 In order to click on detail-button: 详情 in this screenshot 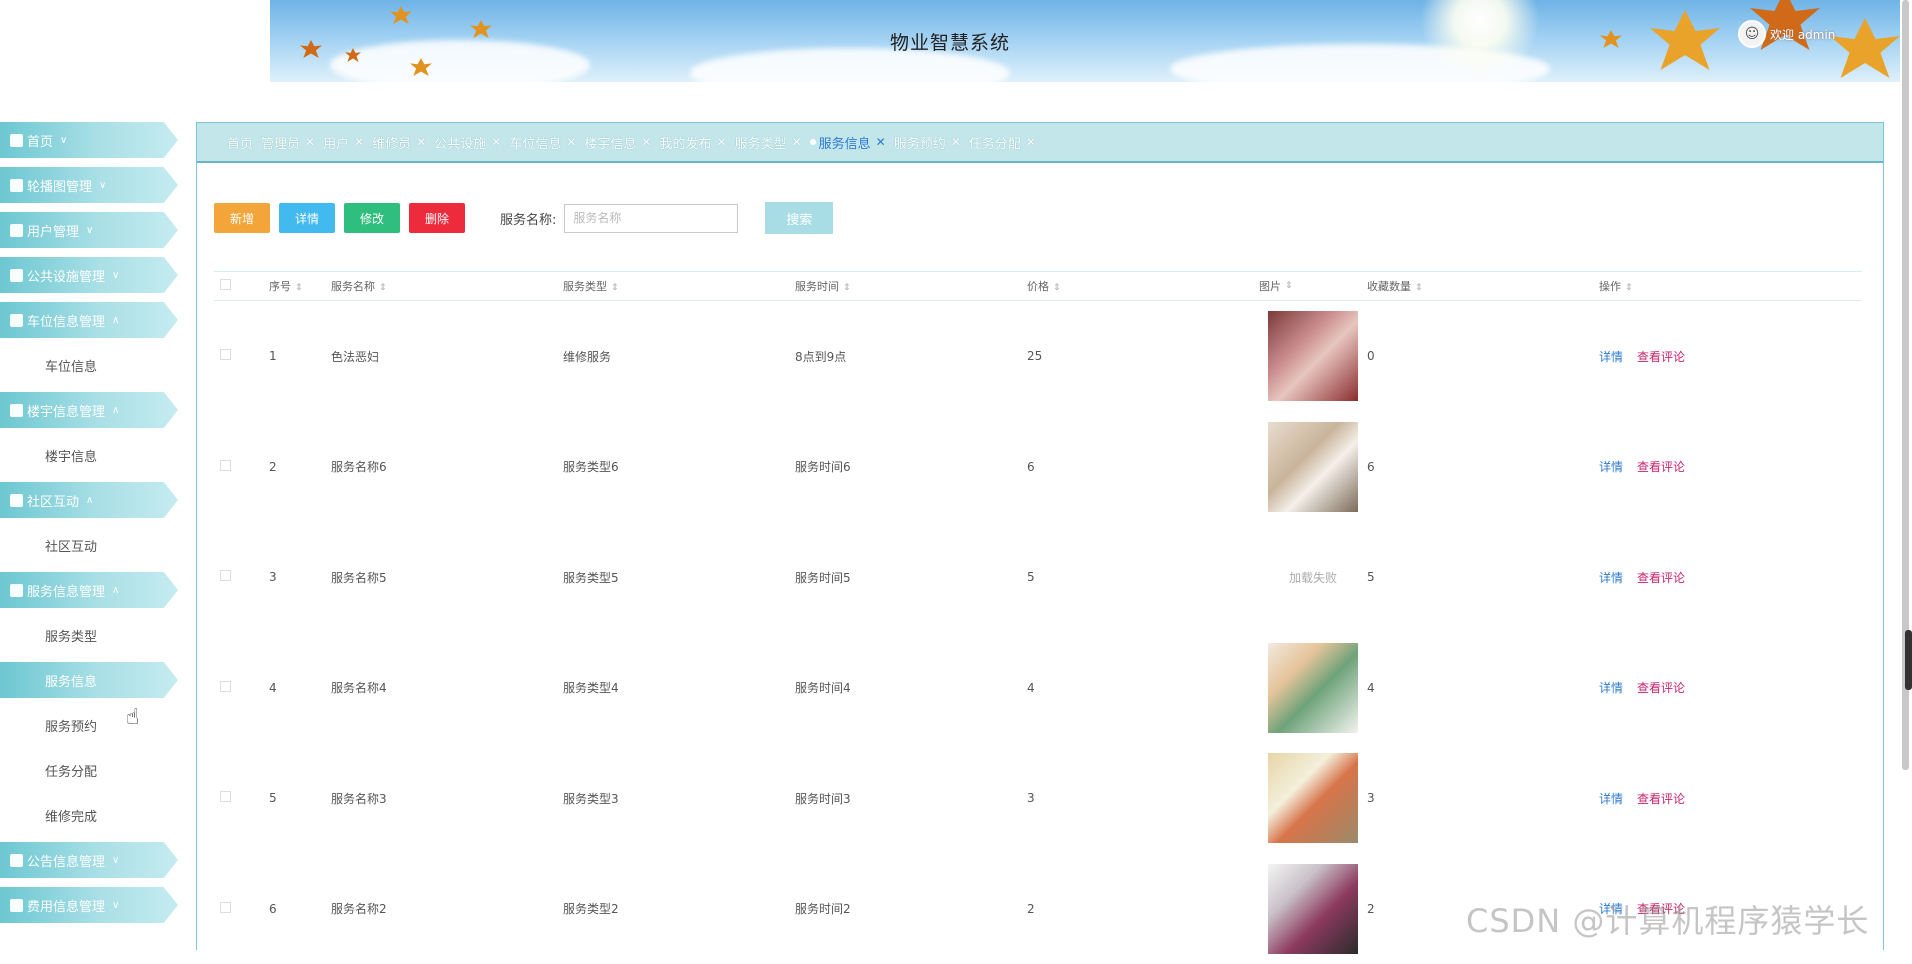, I will do `click(307, 218)`.